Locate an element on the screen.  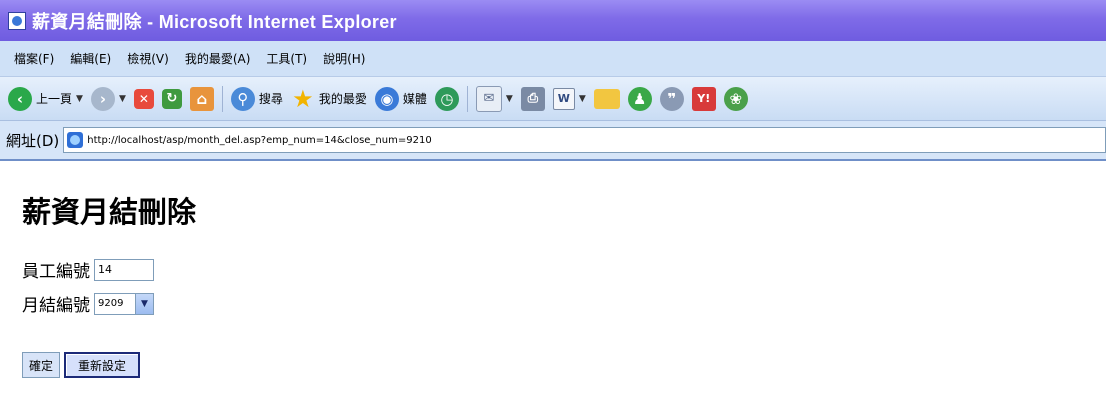
menu-tools: 工具(T) is located at coordinates (286, 58).